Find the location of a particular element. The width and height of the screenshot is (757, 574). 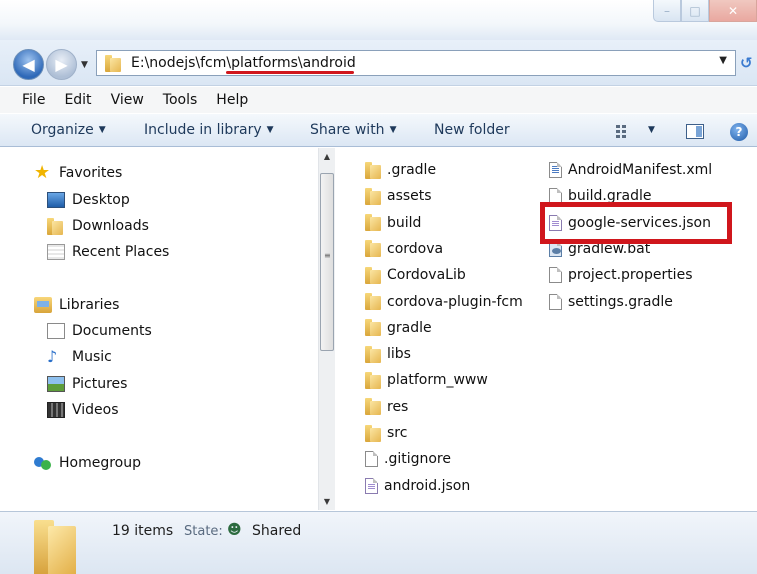

file-item: assets is located at coordinates (398, 196).